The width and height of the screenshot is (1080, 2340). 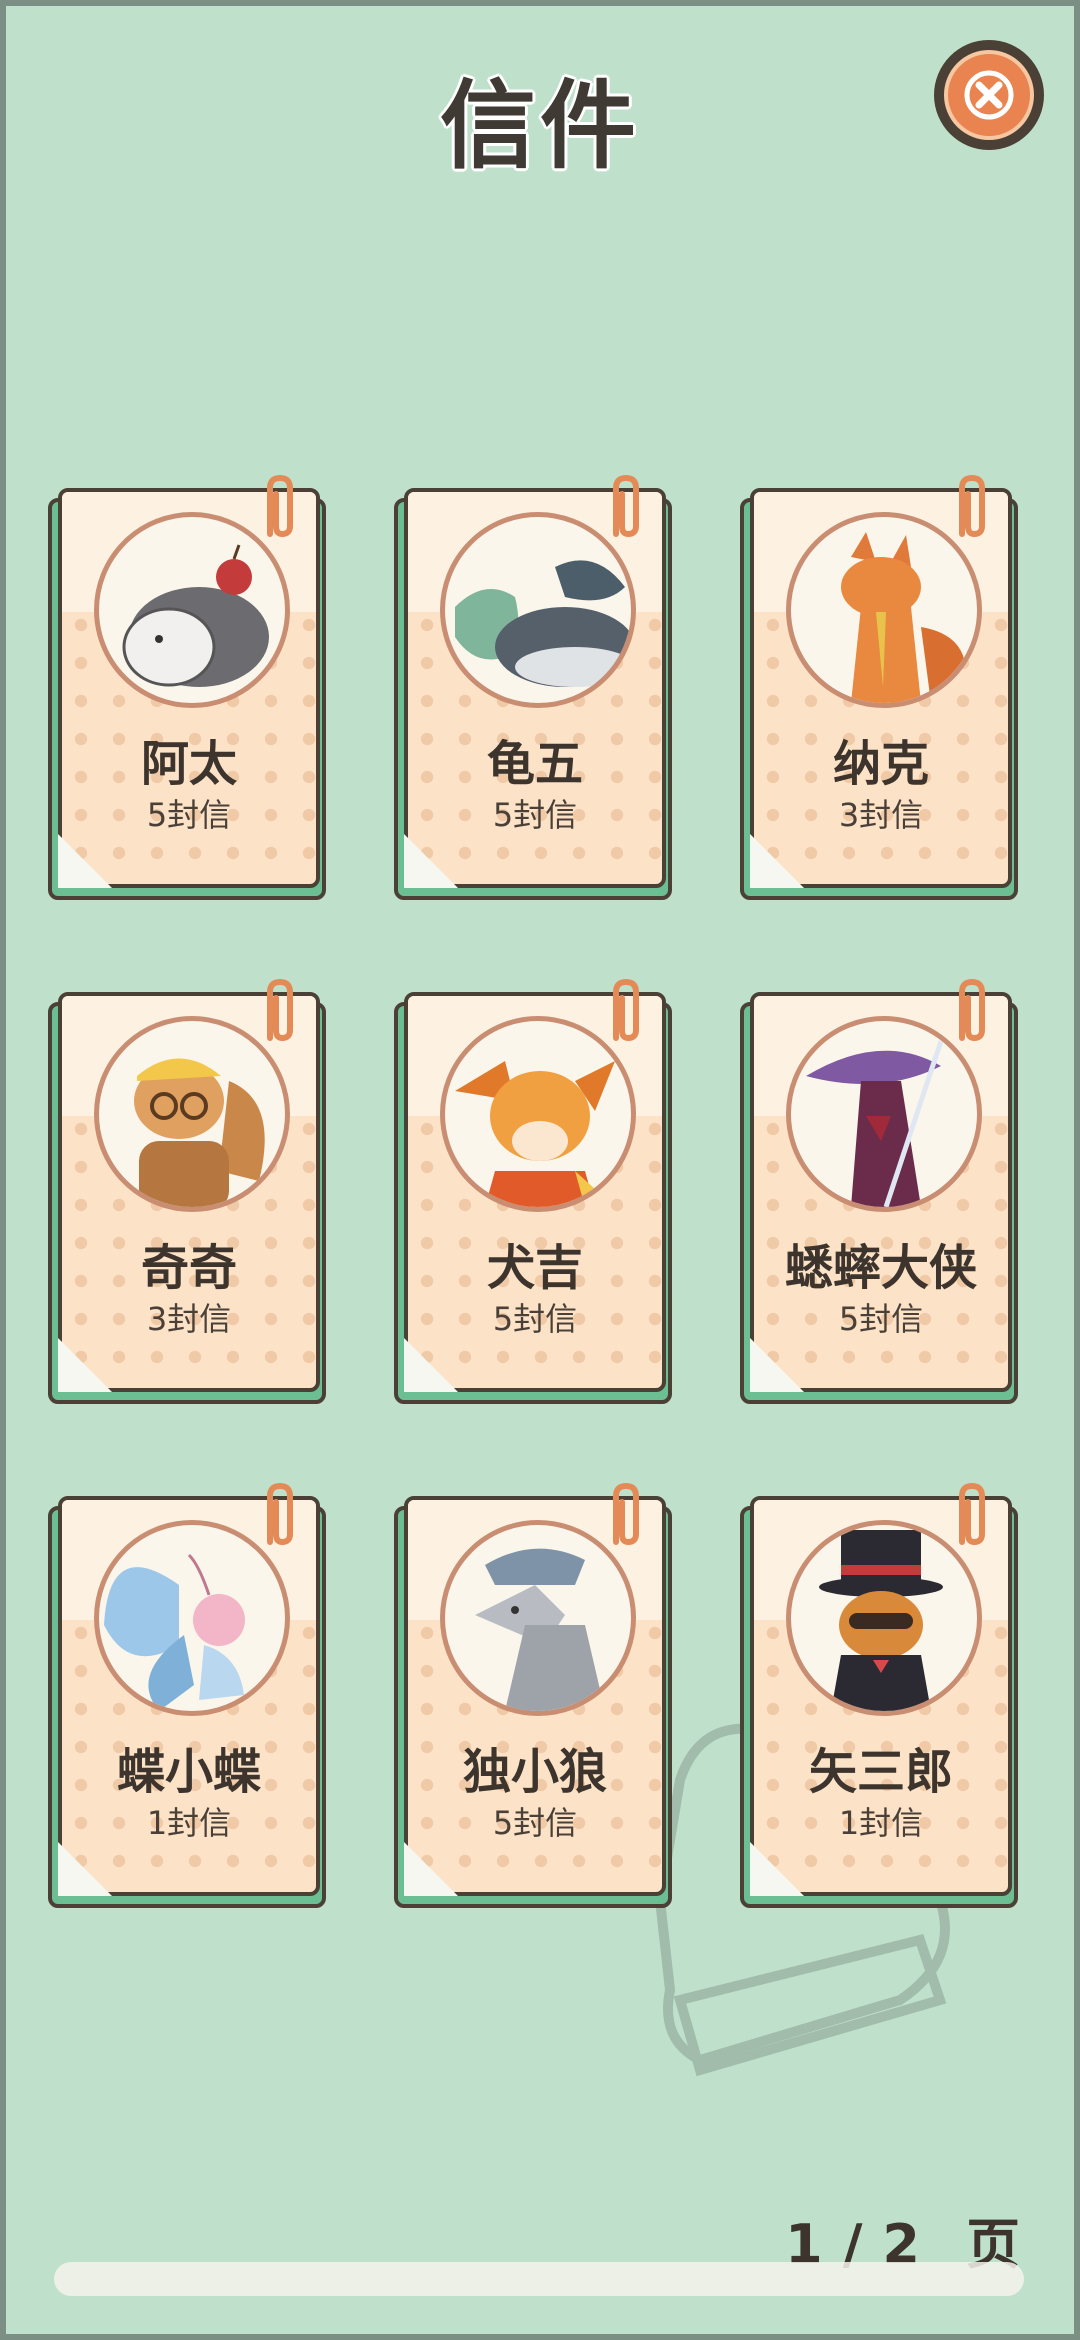 What do you see at coordinates (538, 1618) in the screenshot?
I see `wolf-icon` at bounding box center [538, 1618].